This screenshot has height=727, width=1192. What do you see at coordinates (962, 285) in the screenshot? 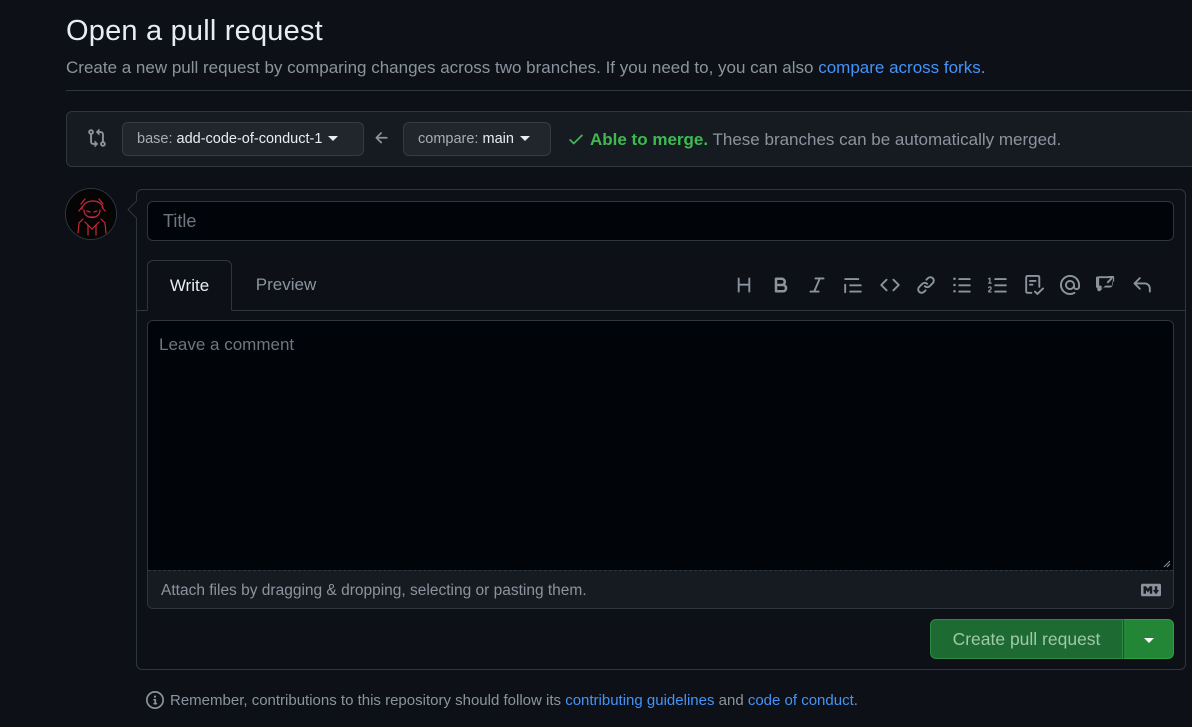
I see `unordered-list-icon` at bounding box center [962, 285].